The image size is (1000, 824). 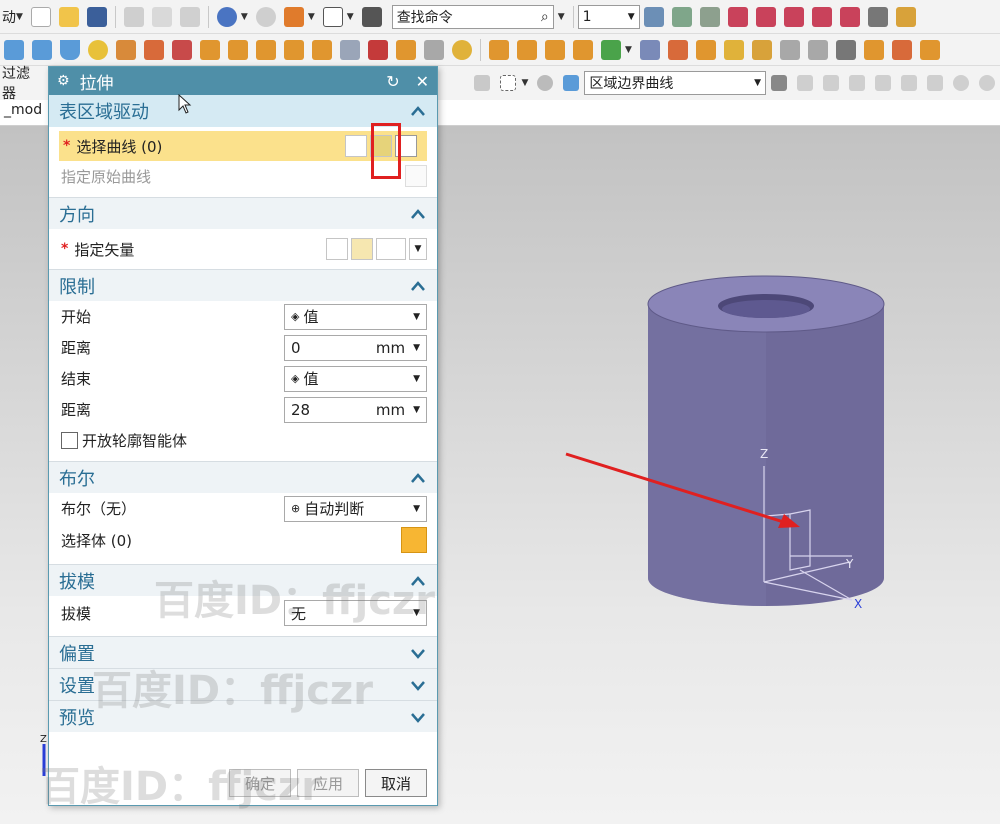 I want to click on draft-icon, so click(x=649, y=49).